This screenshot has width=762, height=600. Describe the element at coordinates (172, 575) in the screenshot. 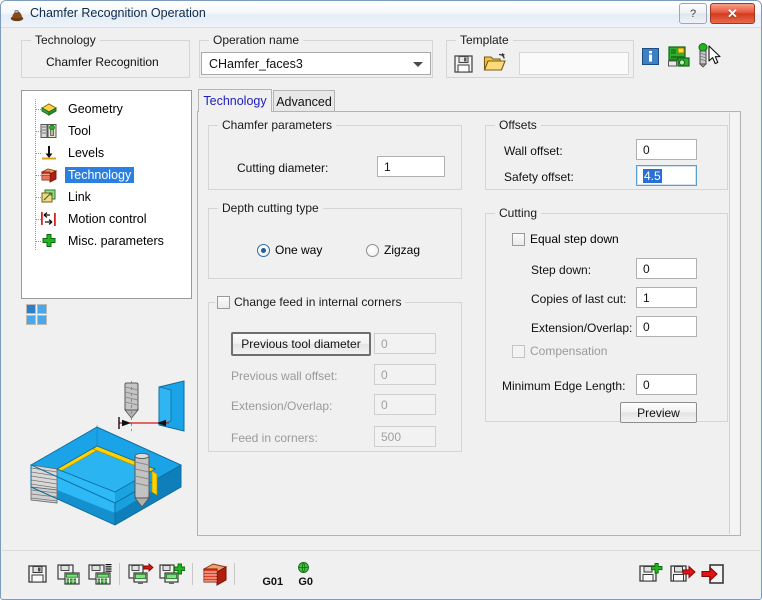

I see `save-simulate-add-icon` at that location.